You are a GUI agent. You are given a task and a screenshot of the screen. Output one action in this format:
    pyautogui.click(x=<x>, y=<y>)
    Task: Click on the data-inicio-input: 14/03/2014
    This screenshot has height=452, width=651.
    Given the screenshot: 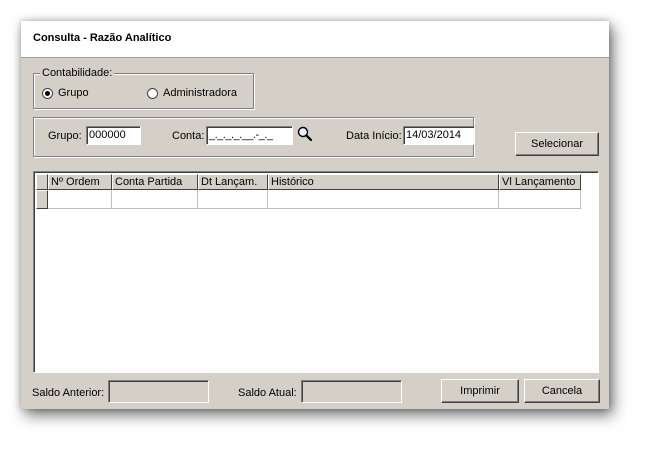 What is the action you would take?
    pyautogui.click(x=439, y=135)
    